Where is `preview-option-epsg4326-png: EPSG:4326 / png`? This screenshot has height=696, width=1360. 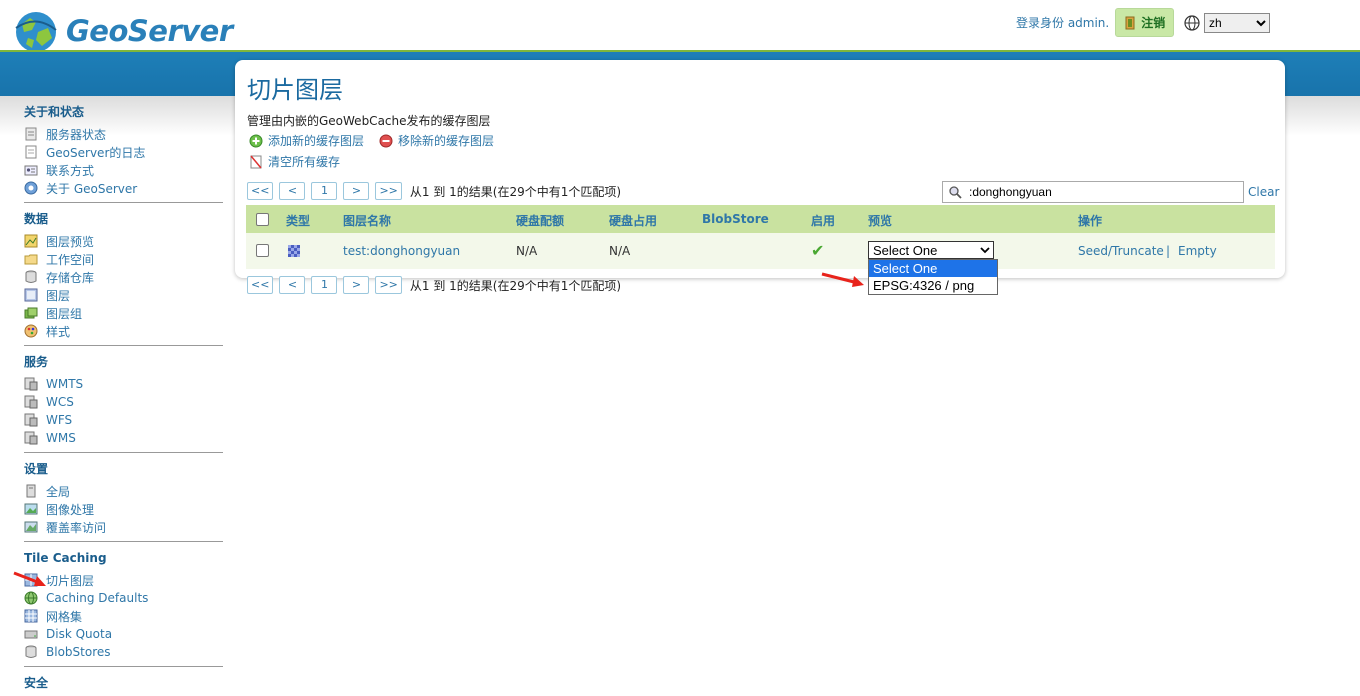
preview-option-epsg4326-png: EPSG:4326 / png is located at coordinates (933, 285).